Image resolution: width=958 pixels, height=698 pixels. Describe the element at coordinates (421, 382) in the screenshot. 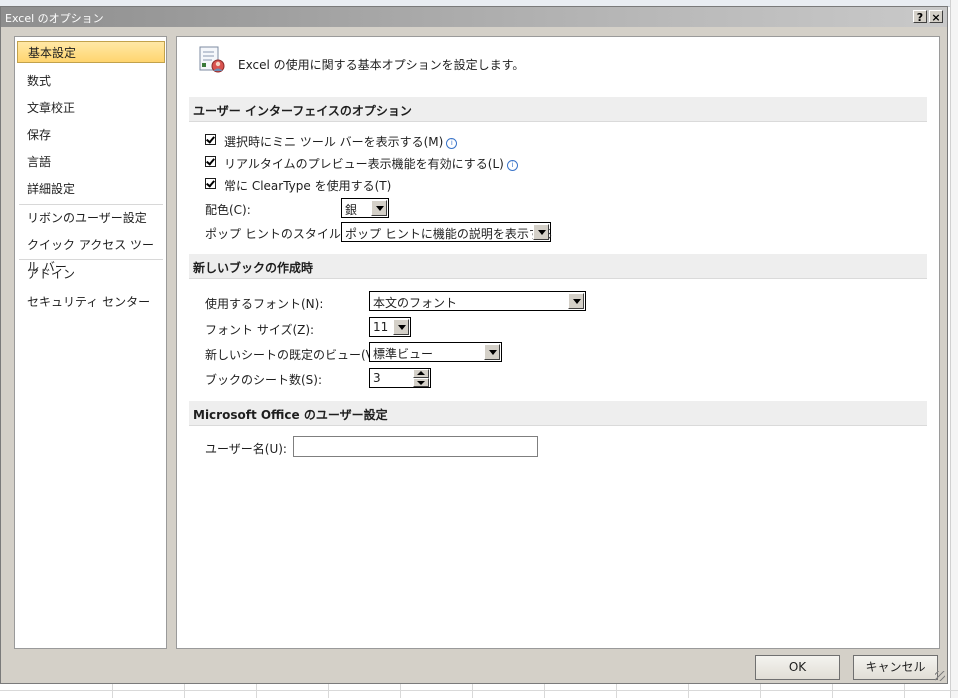

I see `spin-down-icon` at that location.